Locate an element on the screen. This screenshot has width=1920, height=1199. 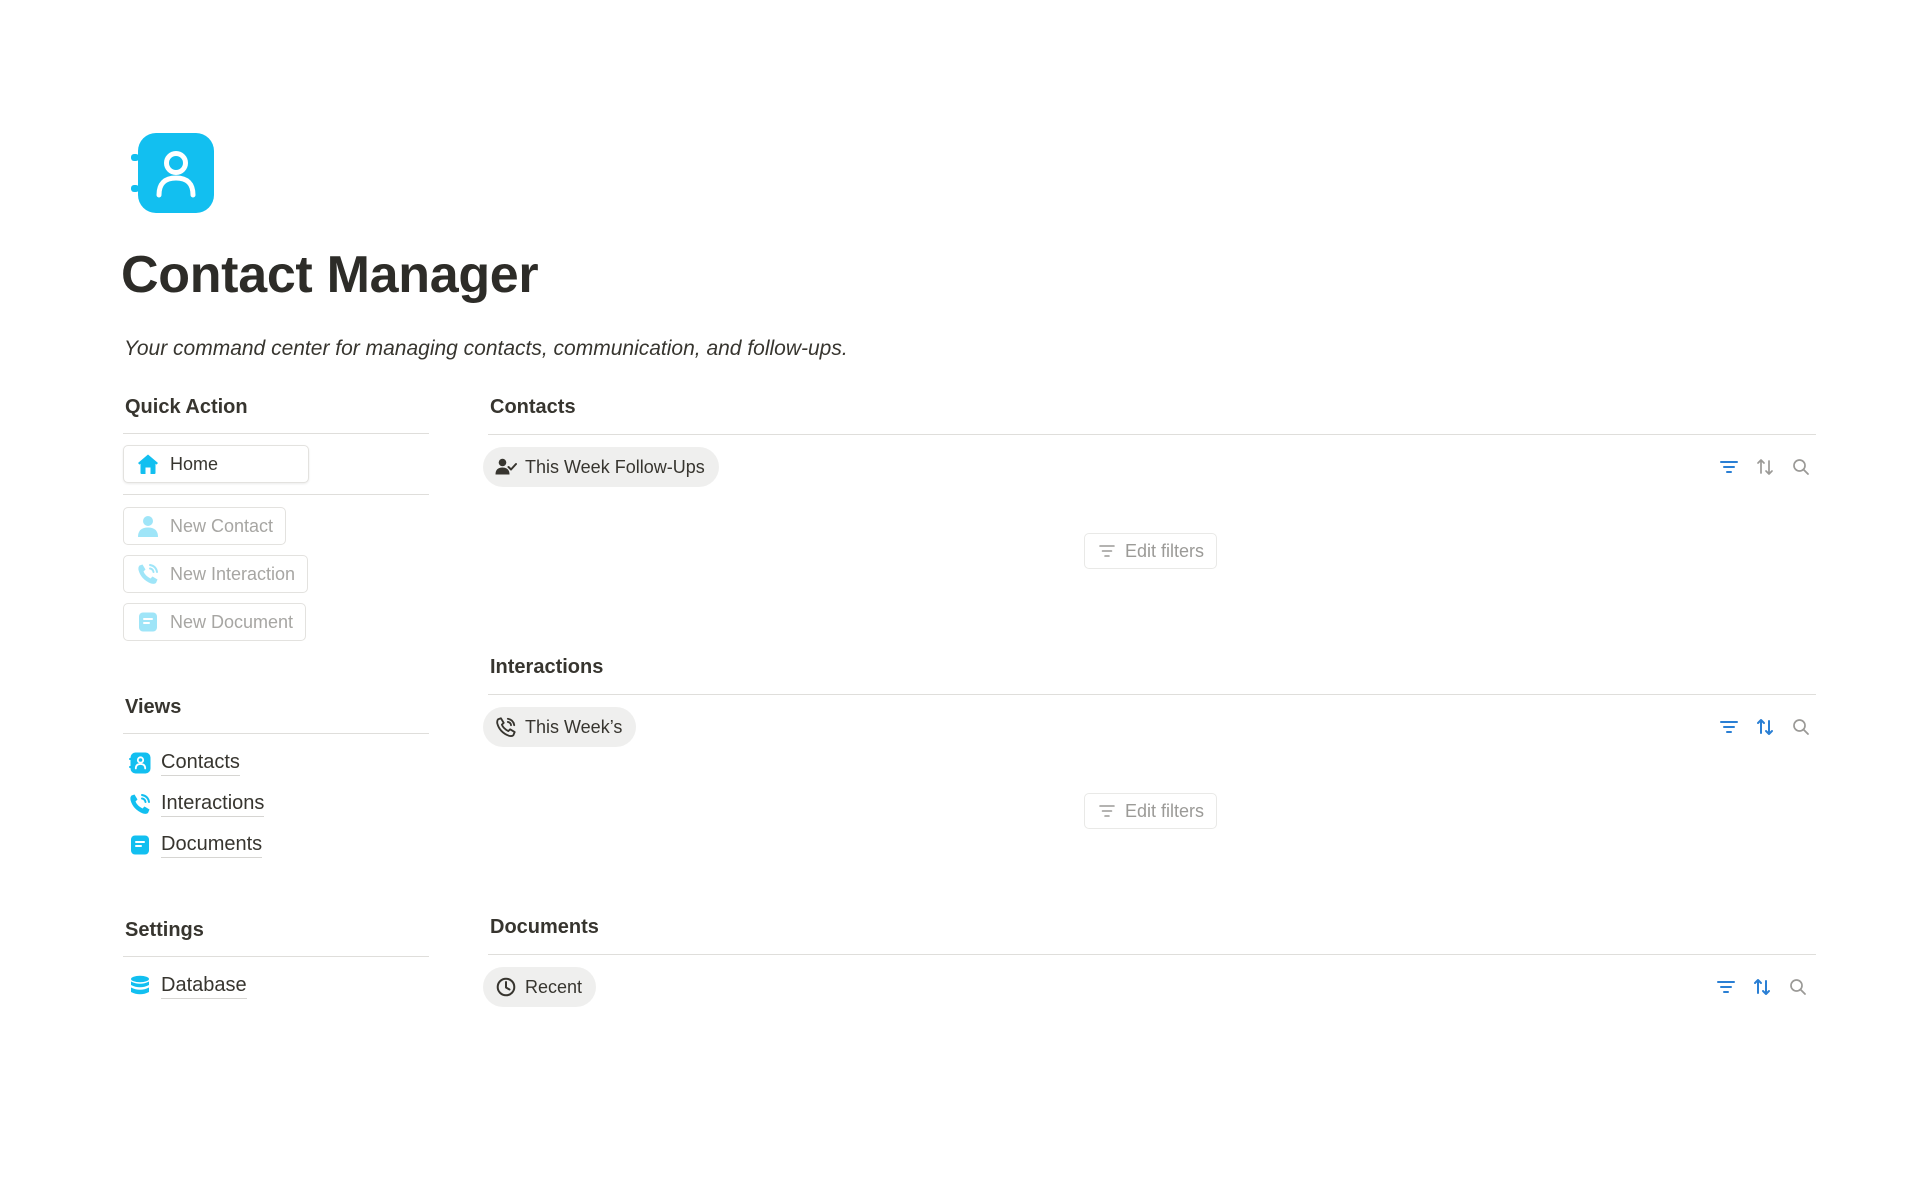
view-tab-row: This Week Follow-Ups is located at coordinates (1149, 467).